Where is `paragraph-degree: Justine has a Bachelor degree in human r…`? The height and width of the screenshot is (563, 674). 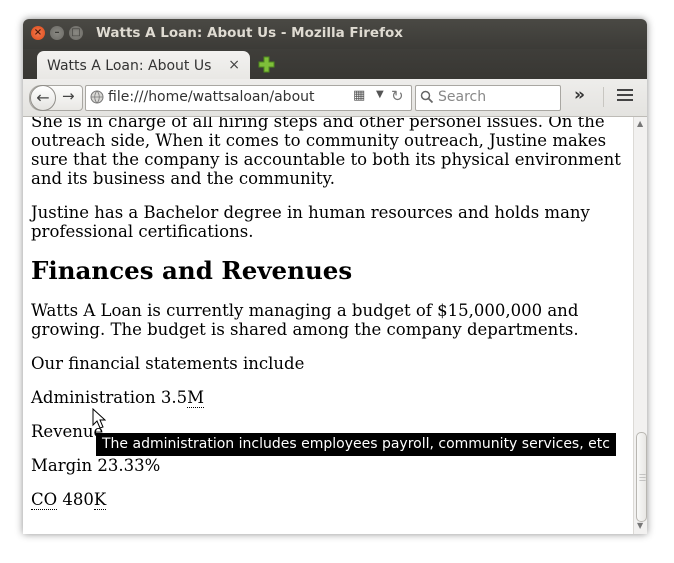
paragraph-degree: Justine has a Bachelor degree in human r… is located at coordinates (310, 222).